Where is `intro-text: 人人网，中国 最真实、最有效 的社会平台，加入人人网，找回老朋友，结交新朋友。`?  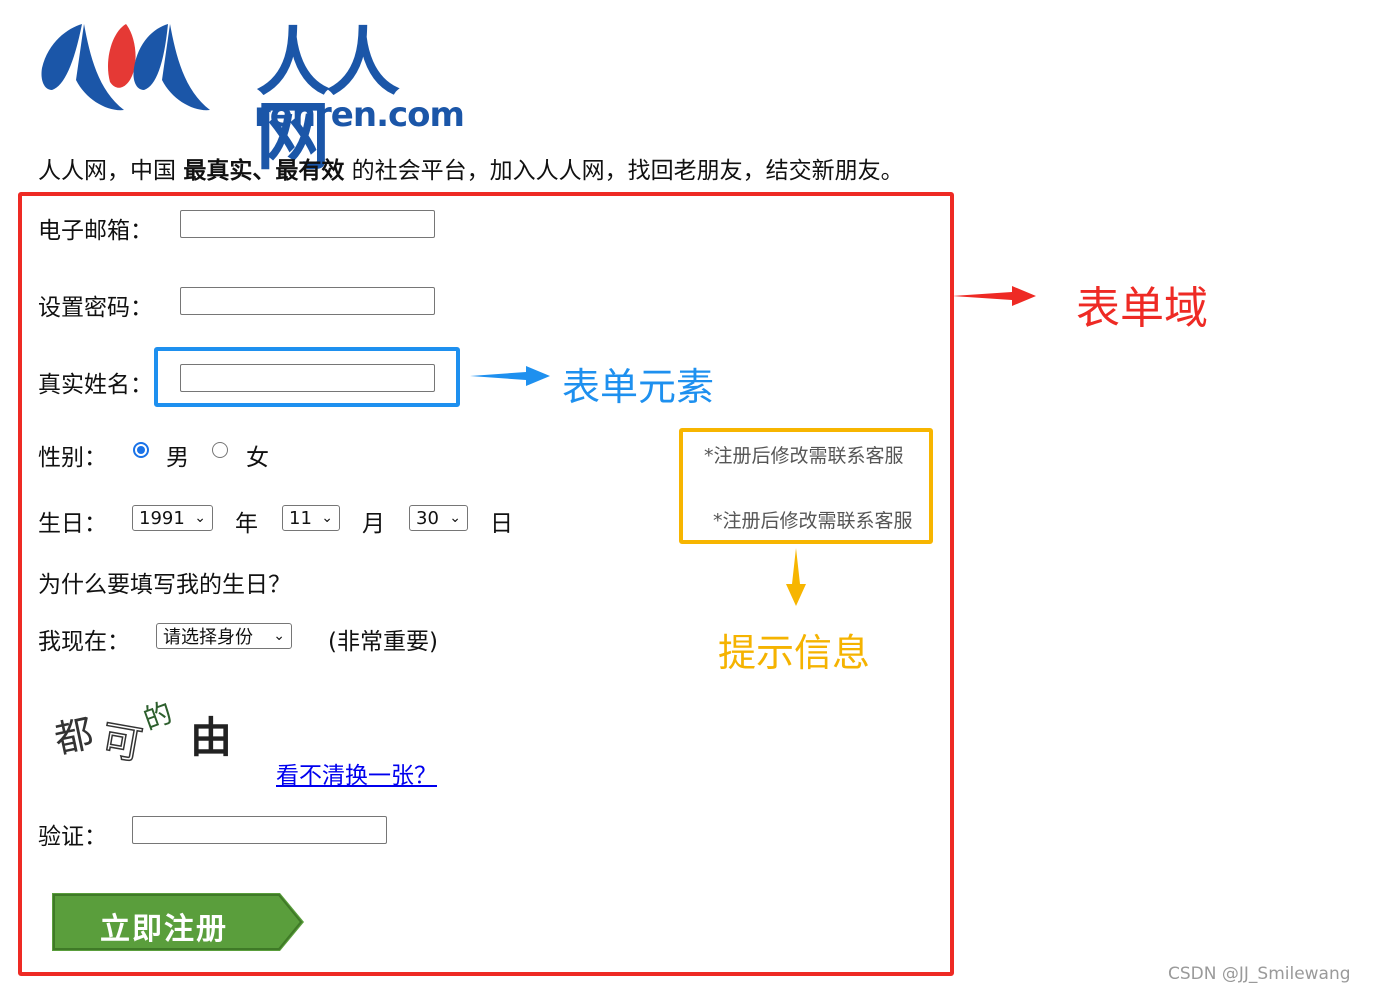
intro-text: 人人网，中国 最真实、最有效 的社会平台，加入人人网，找回老朋友，结交新朋友。 is located at coordinates (471, 168).